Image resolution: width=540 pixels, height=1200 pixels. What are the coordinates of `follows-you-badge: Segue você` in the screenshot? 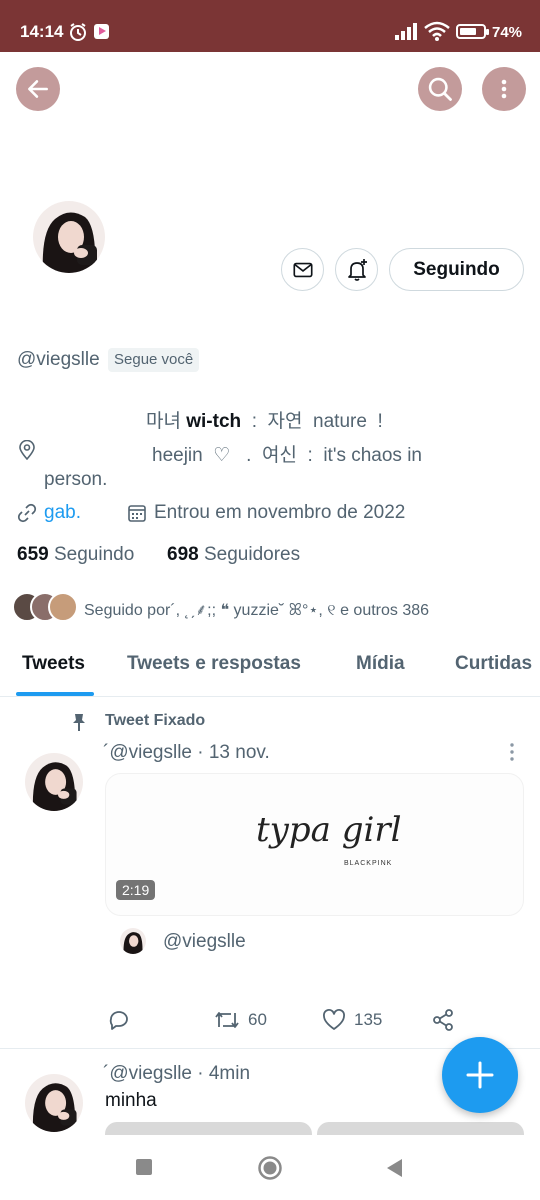 It's located at (154, 360).